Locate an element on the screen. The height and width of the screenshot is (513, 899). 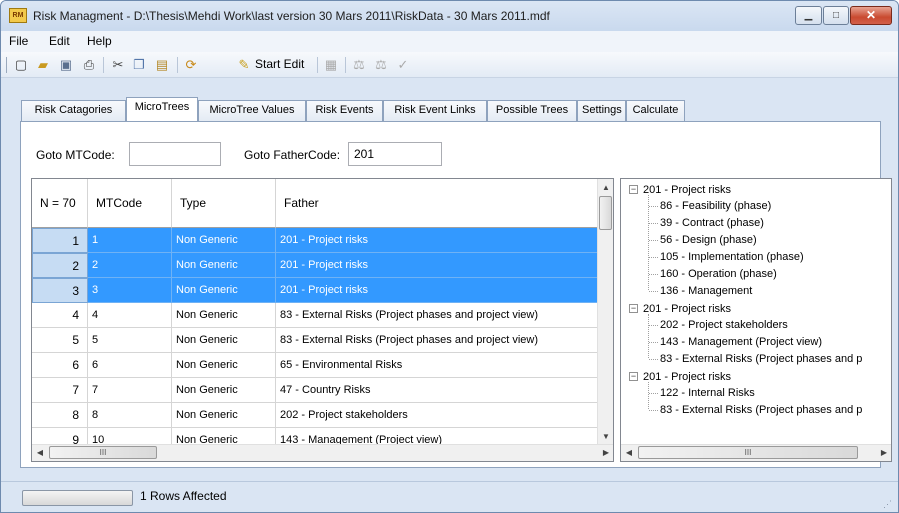
tree-node: 86 - Feasibility (phase) is located at coordinates (715, 206).